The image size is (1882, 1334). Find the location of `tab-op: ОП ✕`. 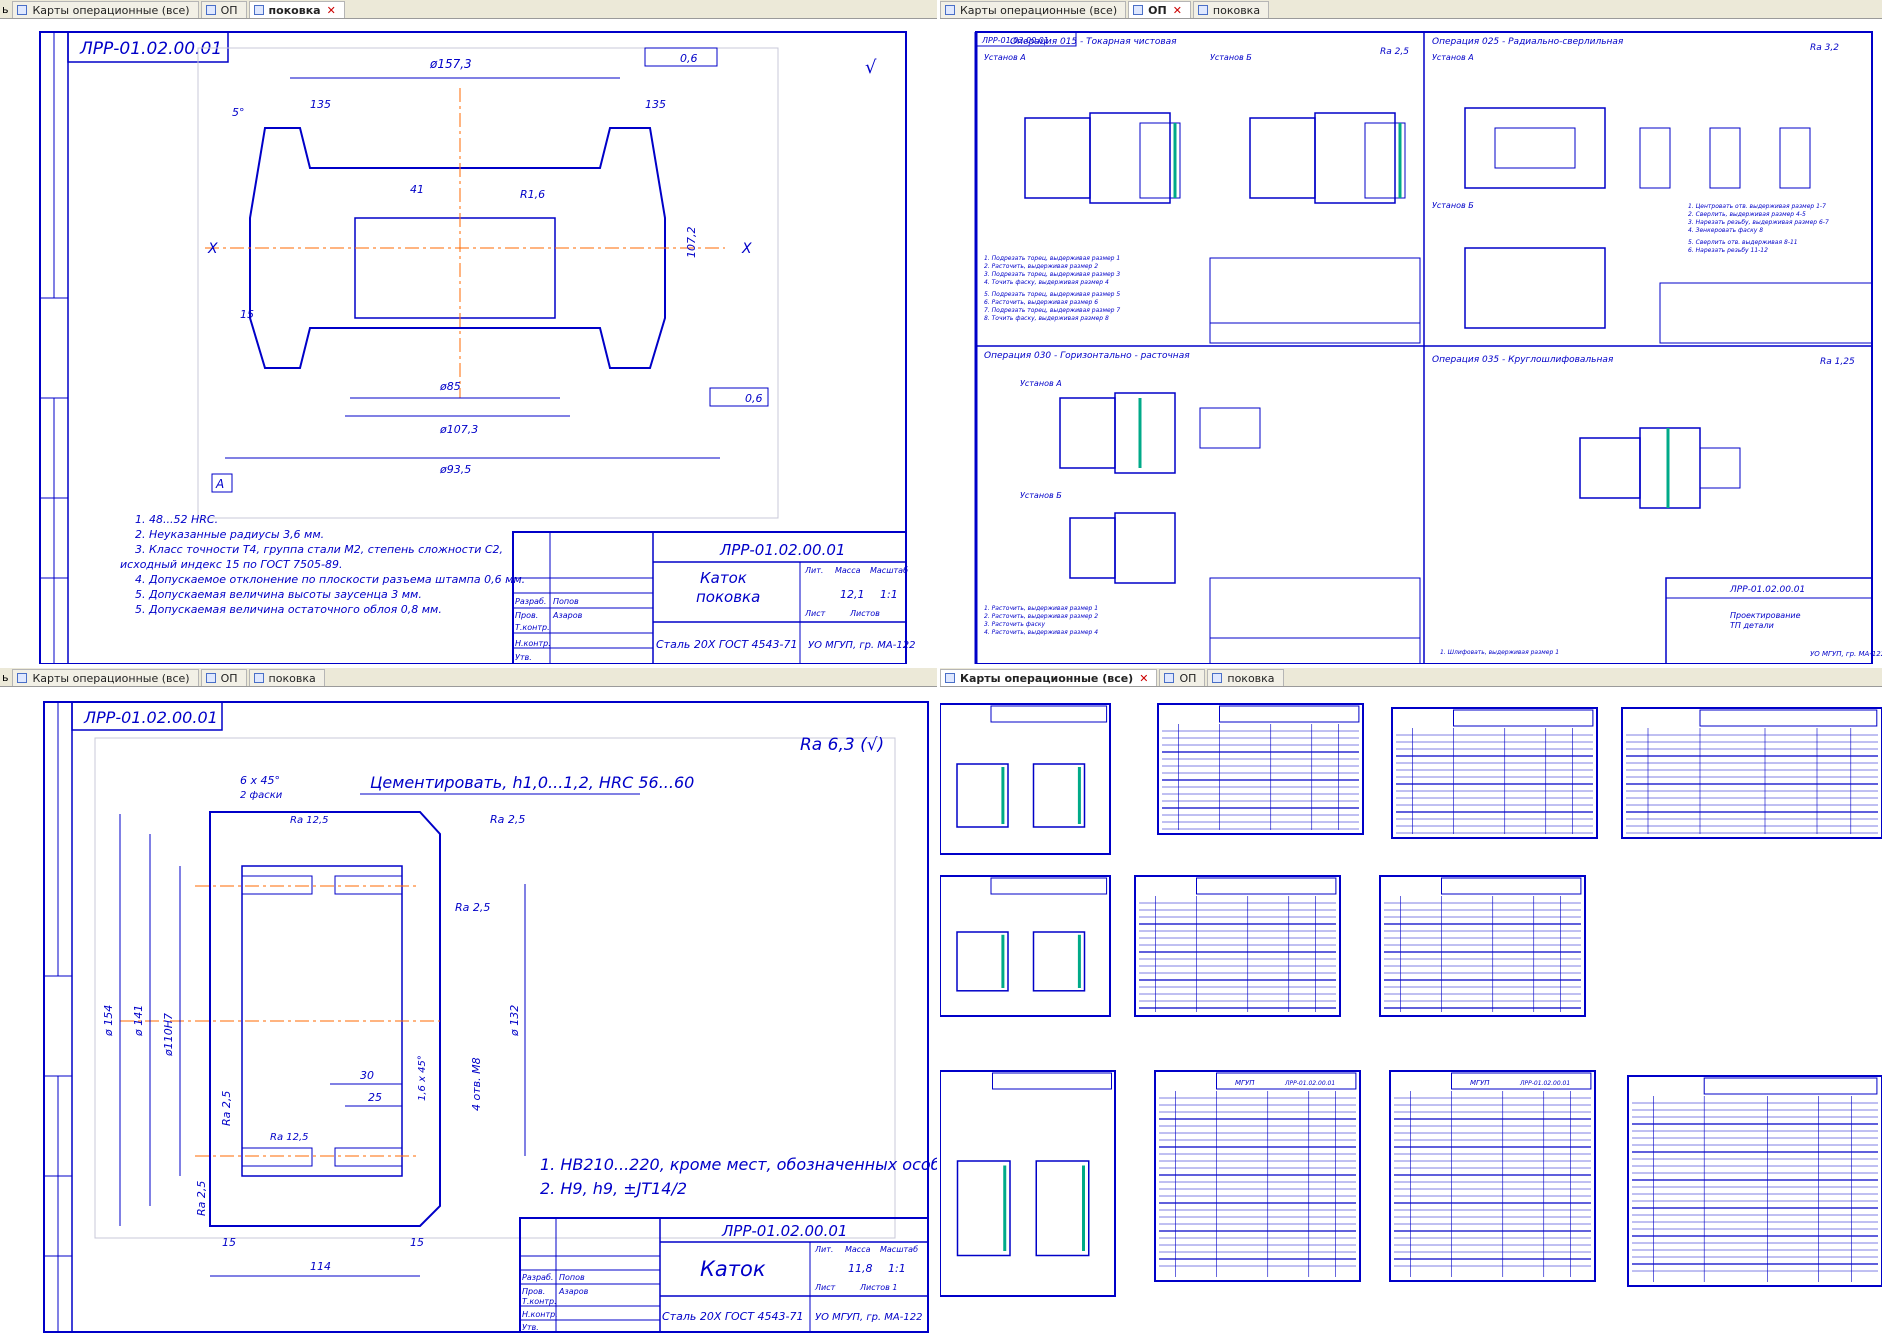

tab-op: ОП ✕ is located at coordinates (1159, 9).